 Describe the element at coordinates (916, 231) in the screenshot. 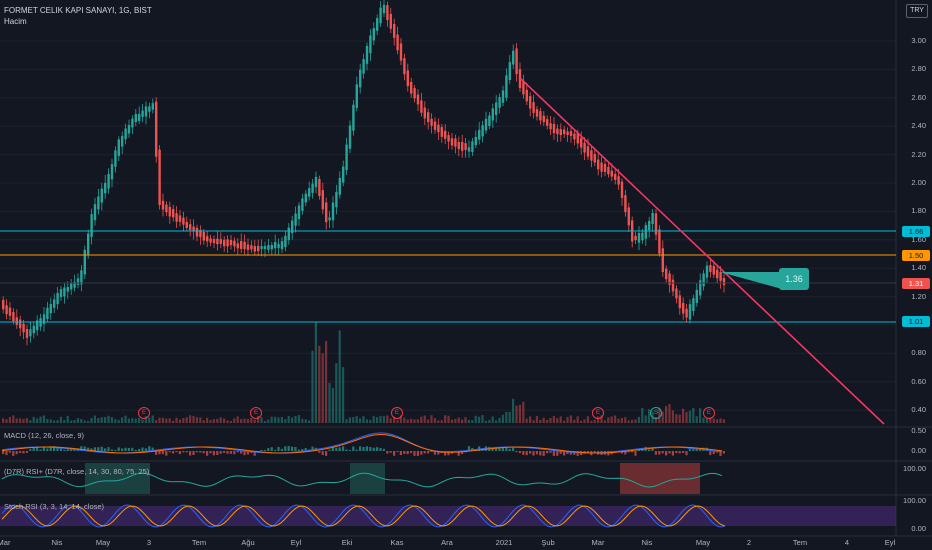

I see `level-upper-badge: 1.66` at that location.